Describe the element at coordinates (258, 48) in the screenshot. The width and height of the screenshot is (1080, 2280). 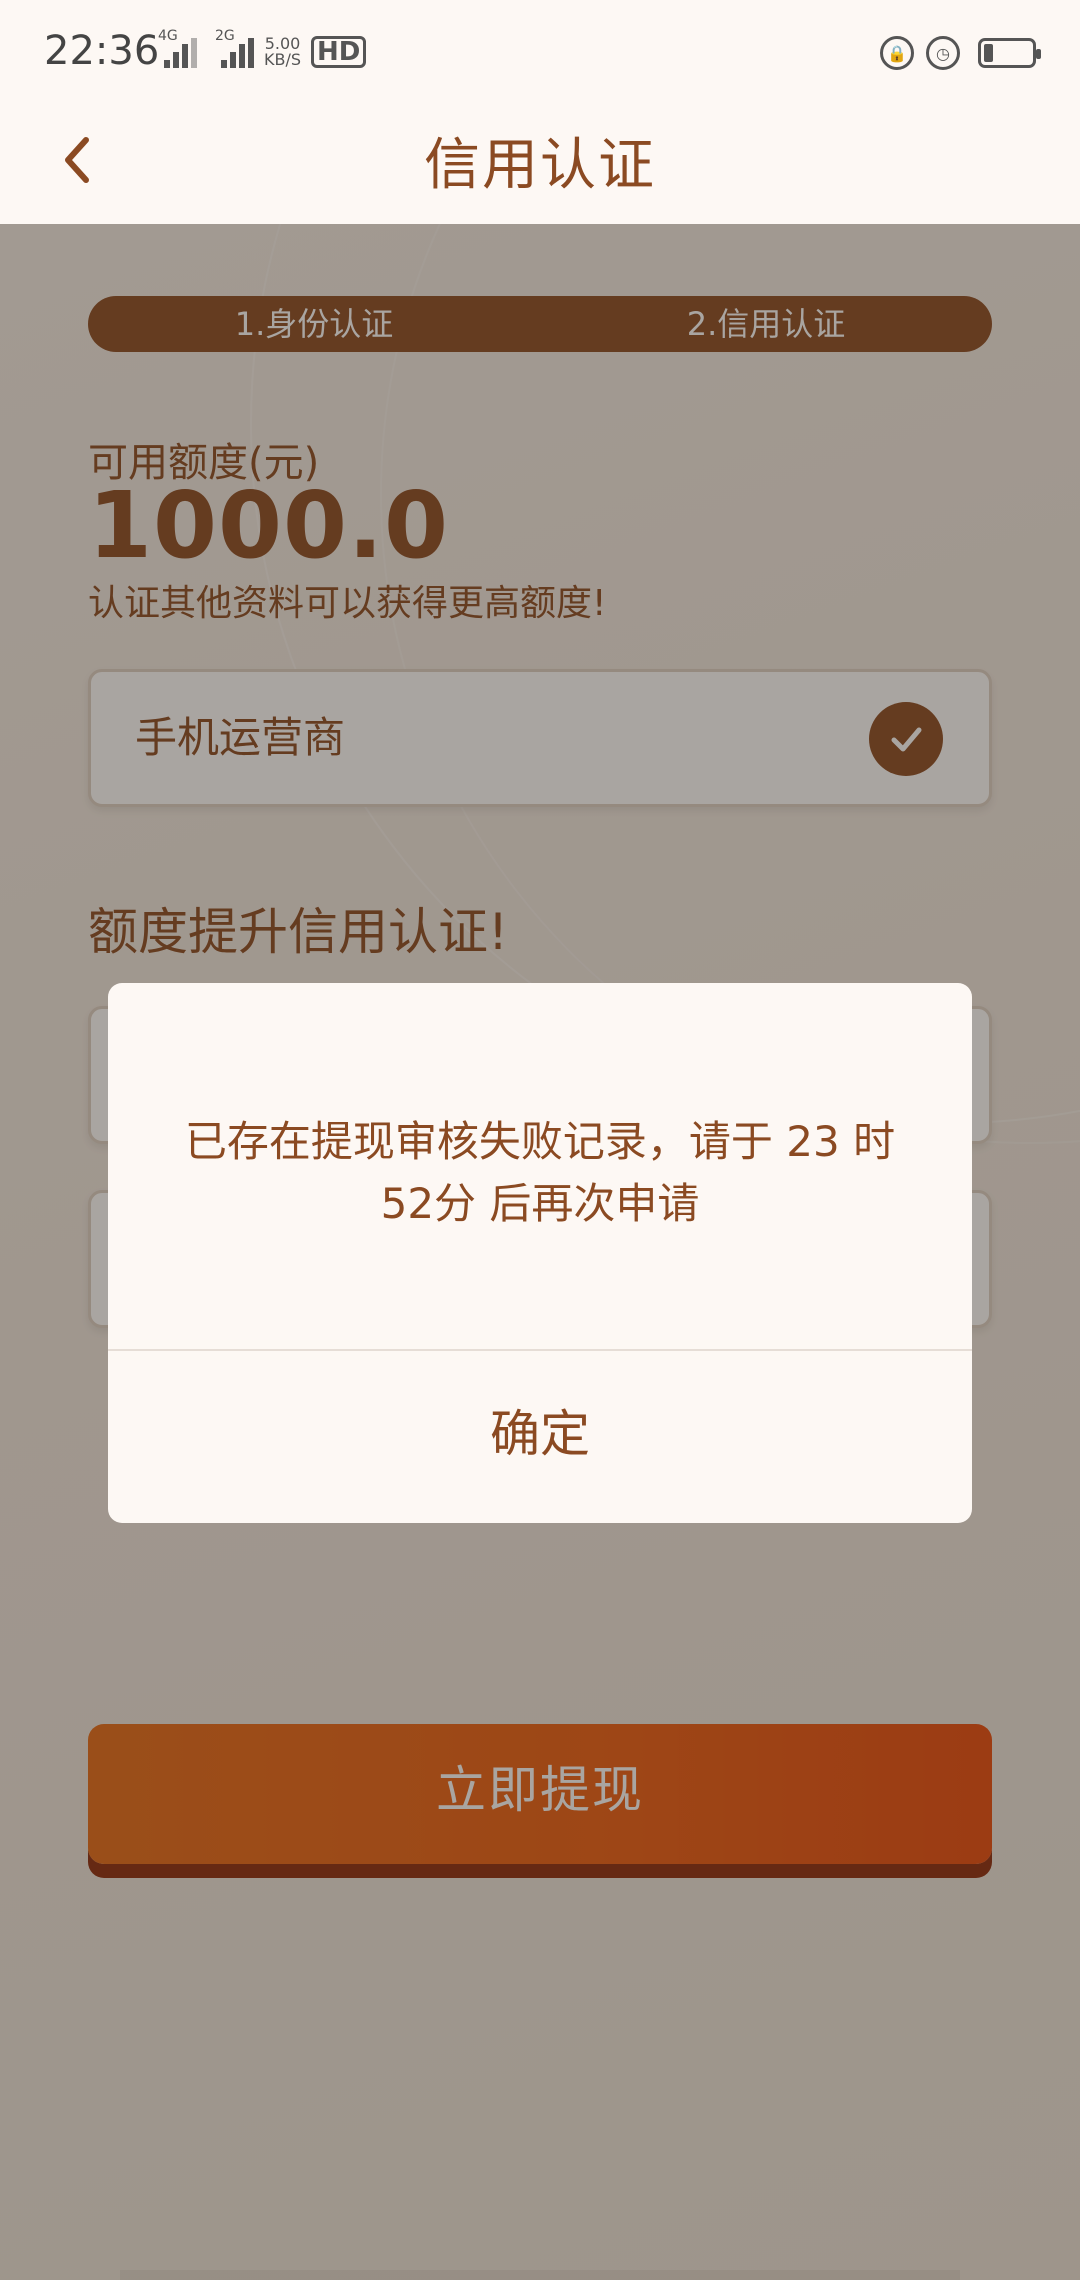
I see `status-icons-left: 4G 2G 5.00 KB/S HD` at that location.